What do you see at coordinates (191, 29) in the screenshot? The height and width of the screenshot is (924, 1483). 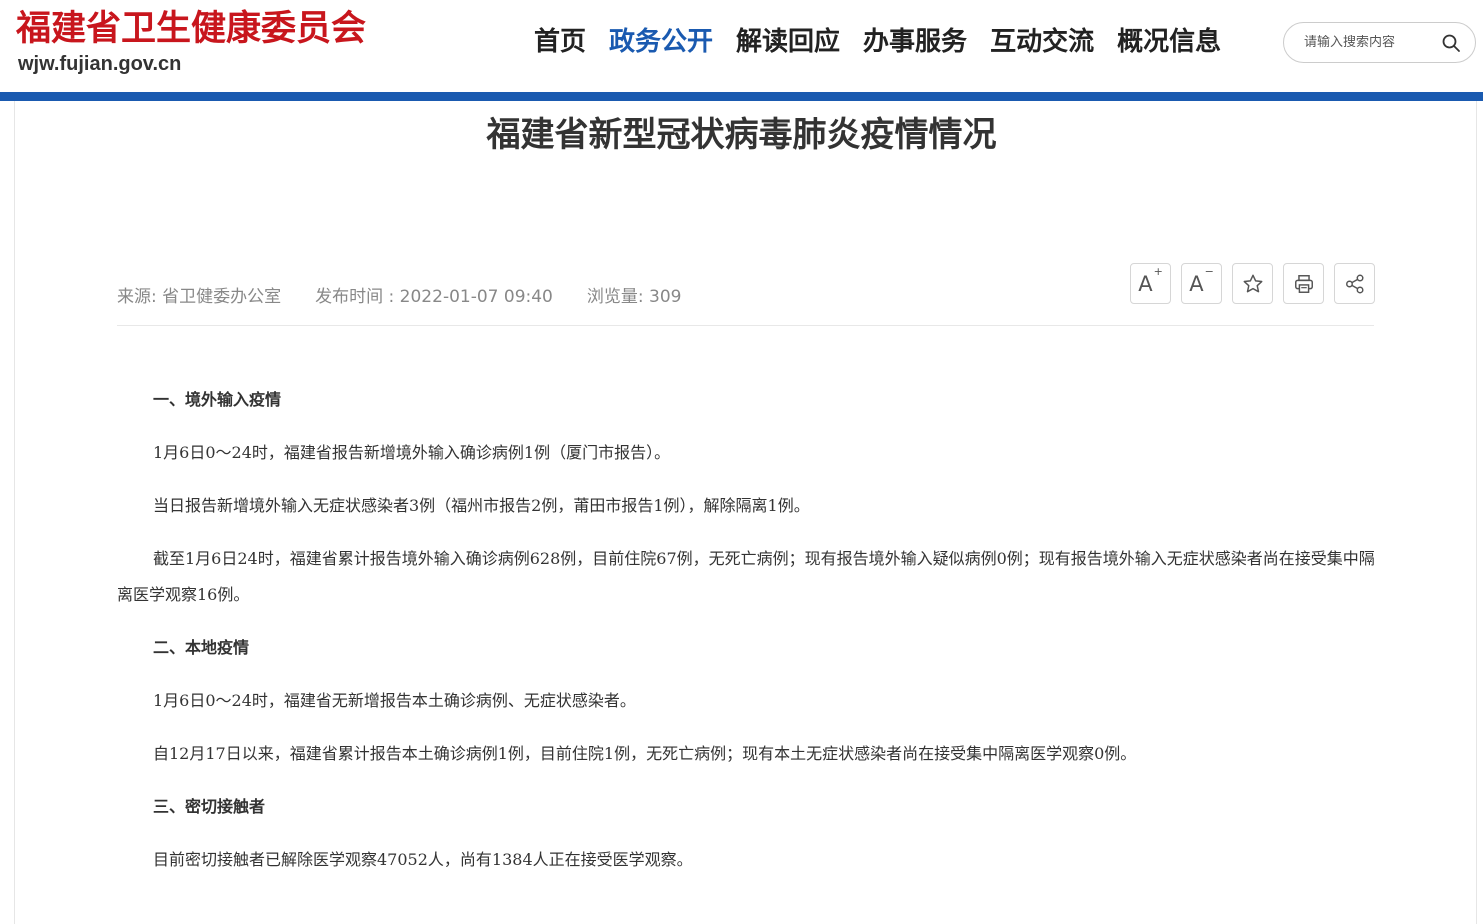 I see `site-logo-title: 福建省卫生健康委员会` at bounding box center [191, 29].